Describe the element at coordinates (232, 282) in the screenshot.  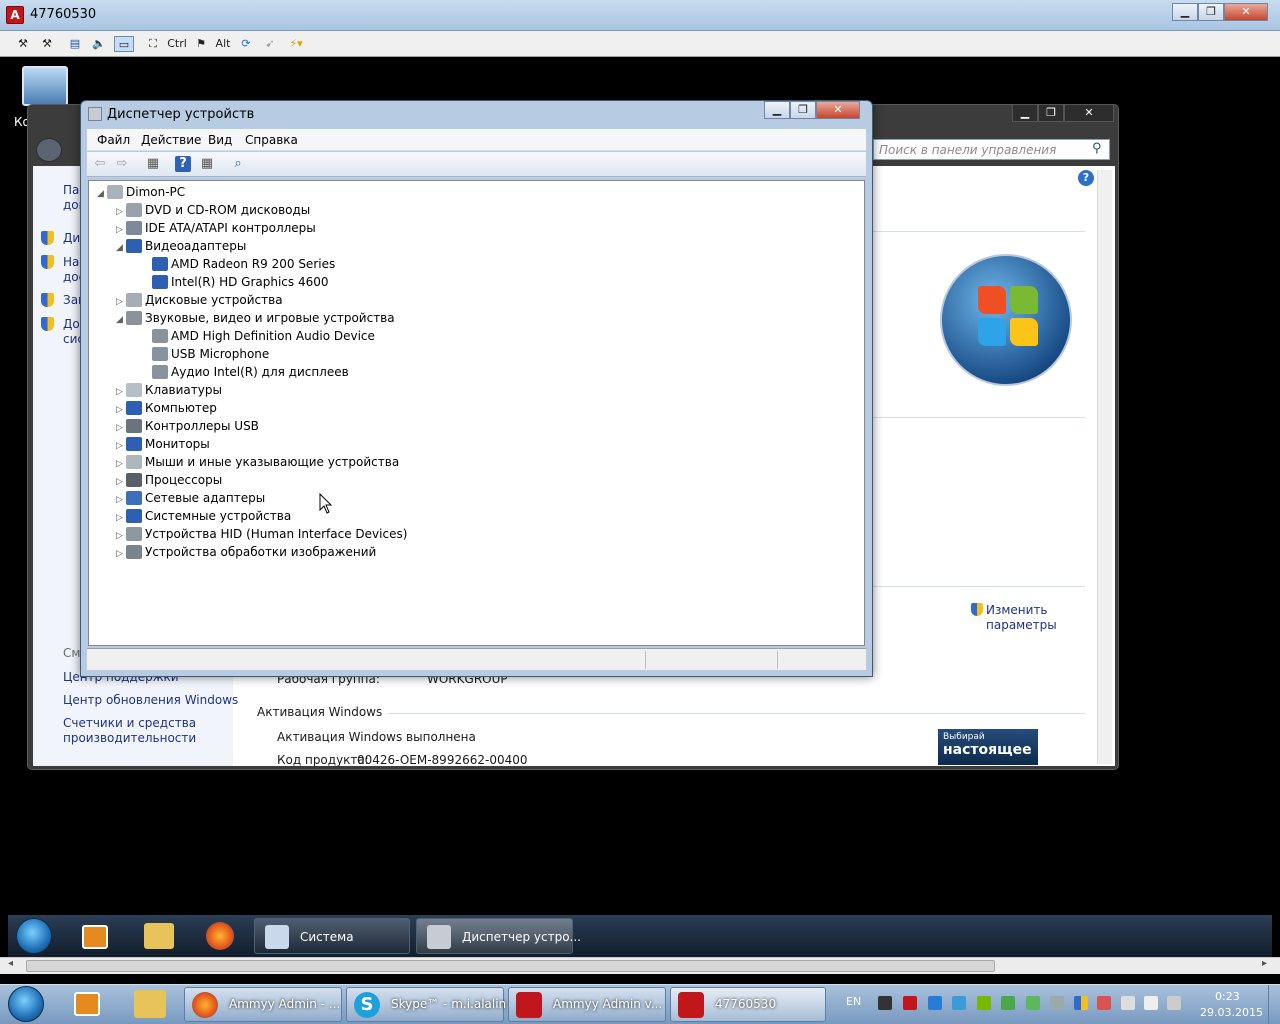
I see `tree-device: Intel(R) HD Graphics 4600` at that location.